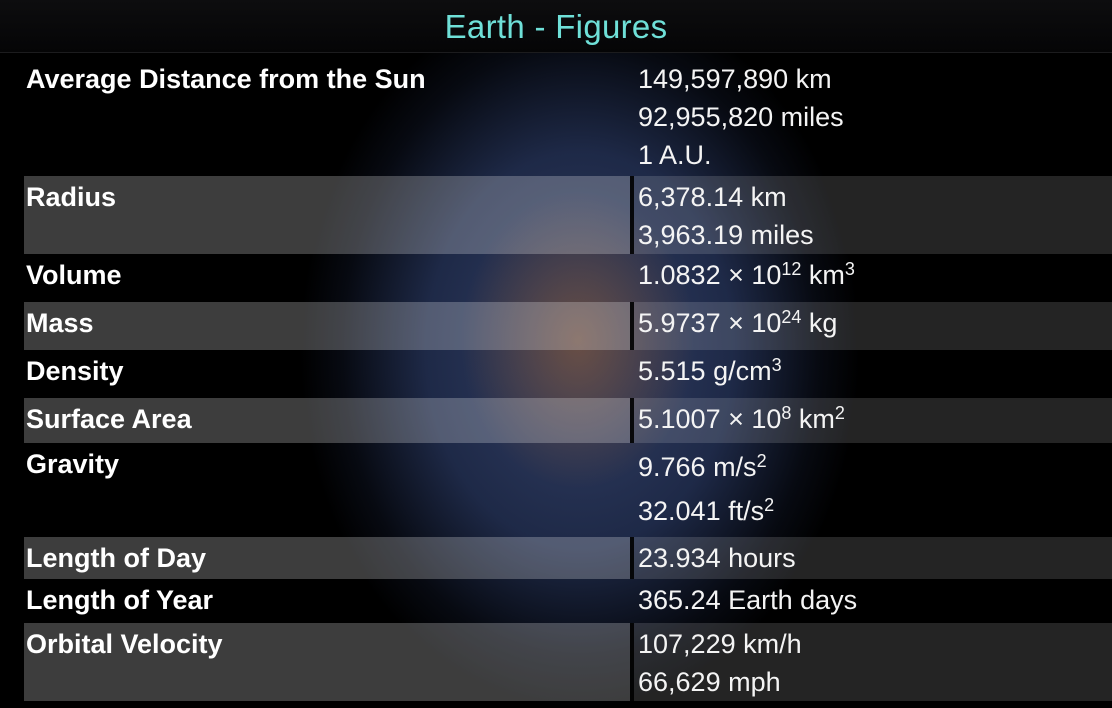 The height and width of the screenshot is (708, 1112). What do you see at coordinates (871, 117) in the screenshot?
I see `row-value: 149,597,890 km 92,955,820 miles 1 A.U.` at bounding box center [871, 117].